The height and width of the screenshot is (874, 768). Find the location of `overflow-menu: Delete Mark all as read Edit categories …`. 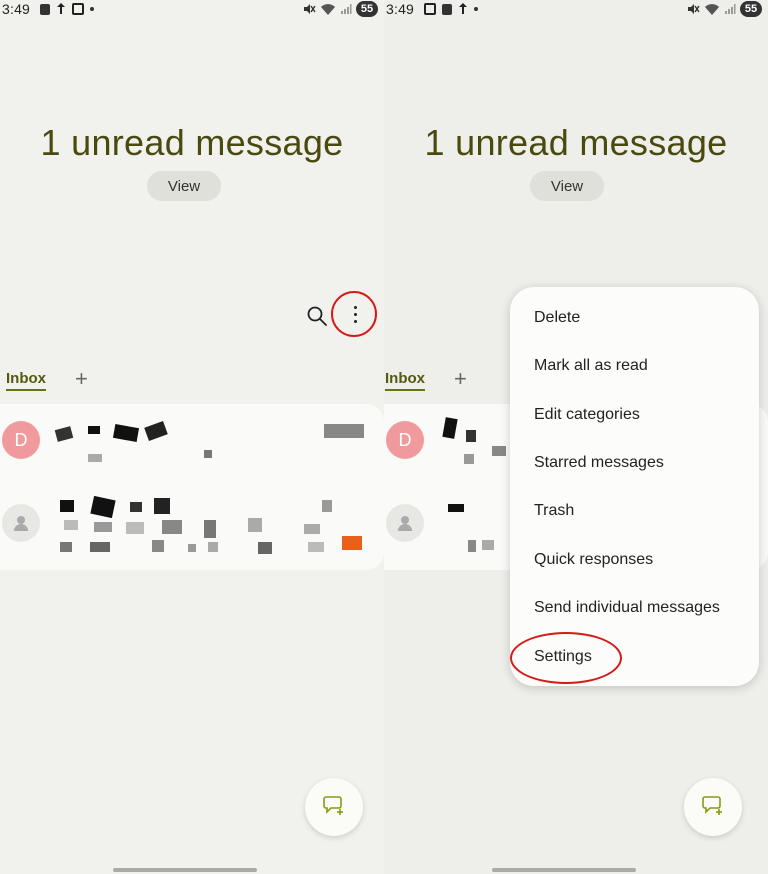

overflow-menu: Delete Mark all as read Edit categories … is located at coordinates (634, 486).